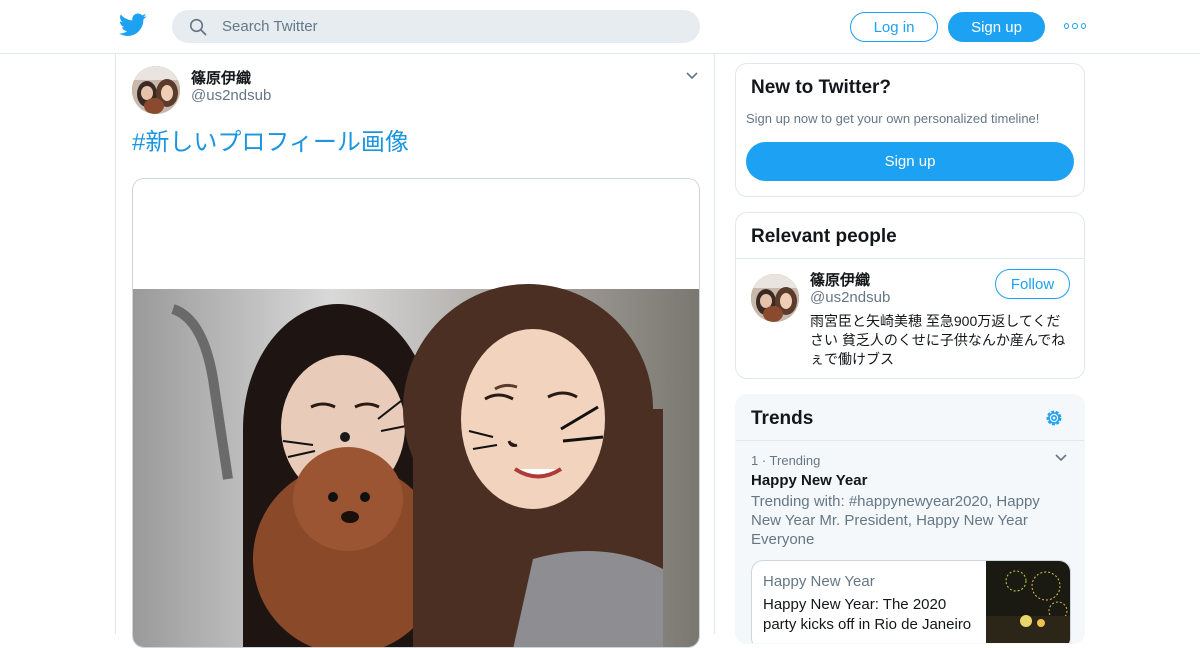 This screenshot has height=648, width=1200. I want to click on search-box, so click(436, 26).